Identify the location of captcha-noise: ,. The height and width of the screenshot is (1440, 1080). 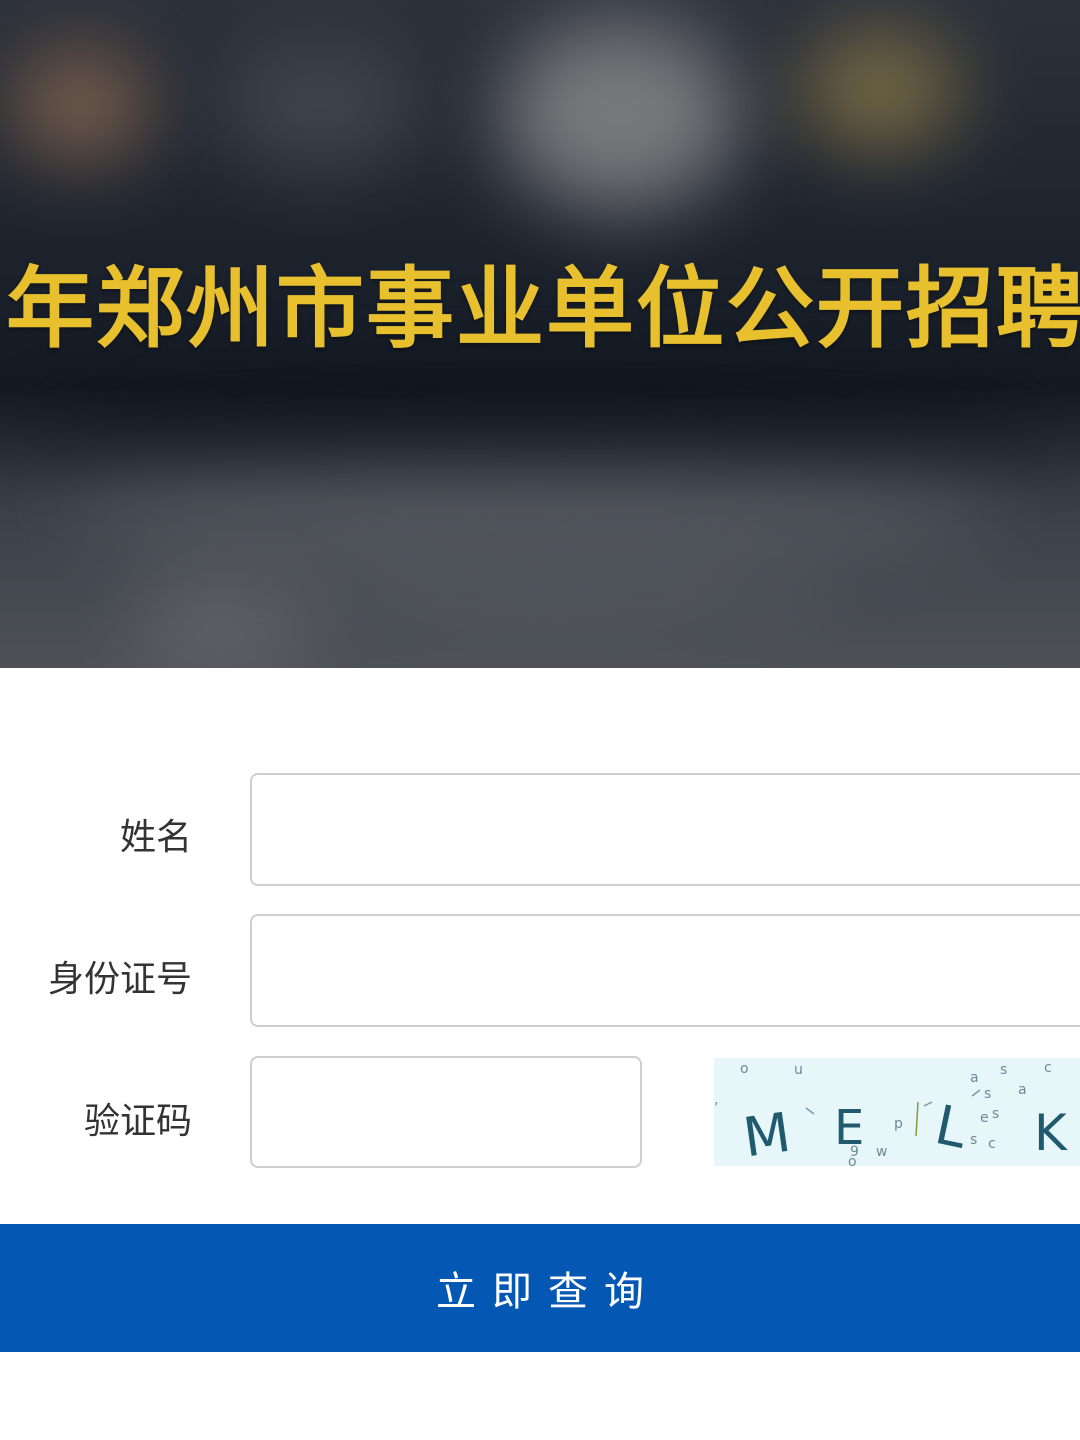
(716, 1100).